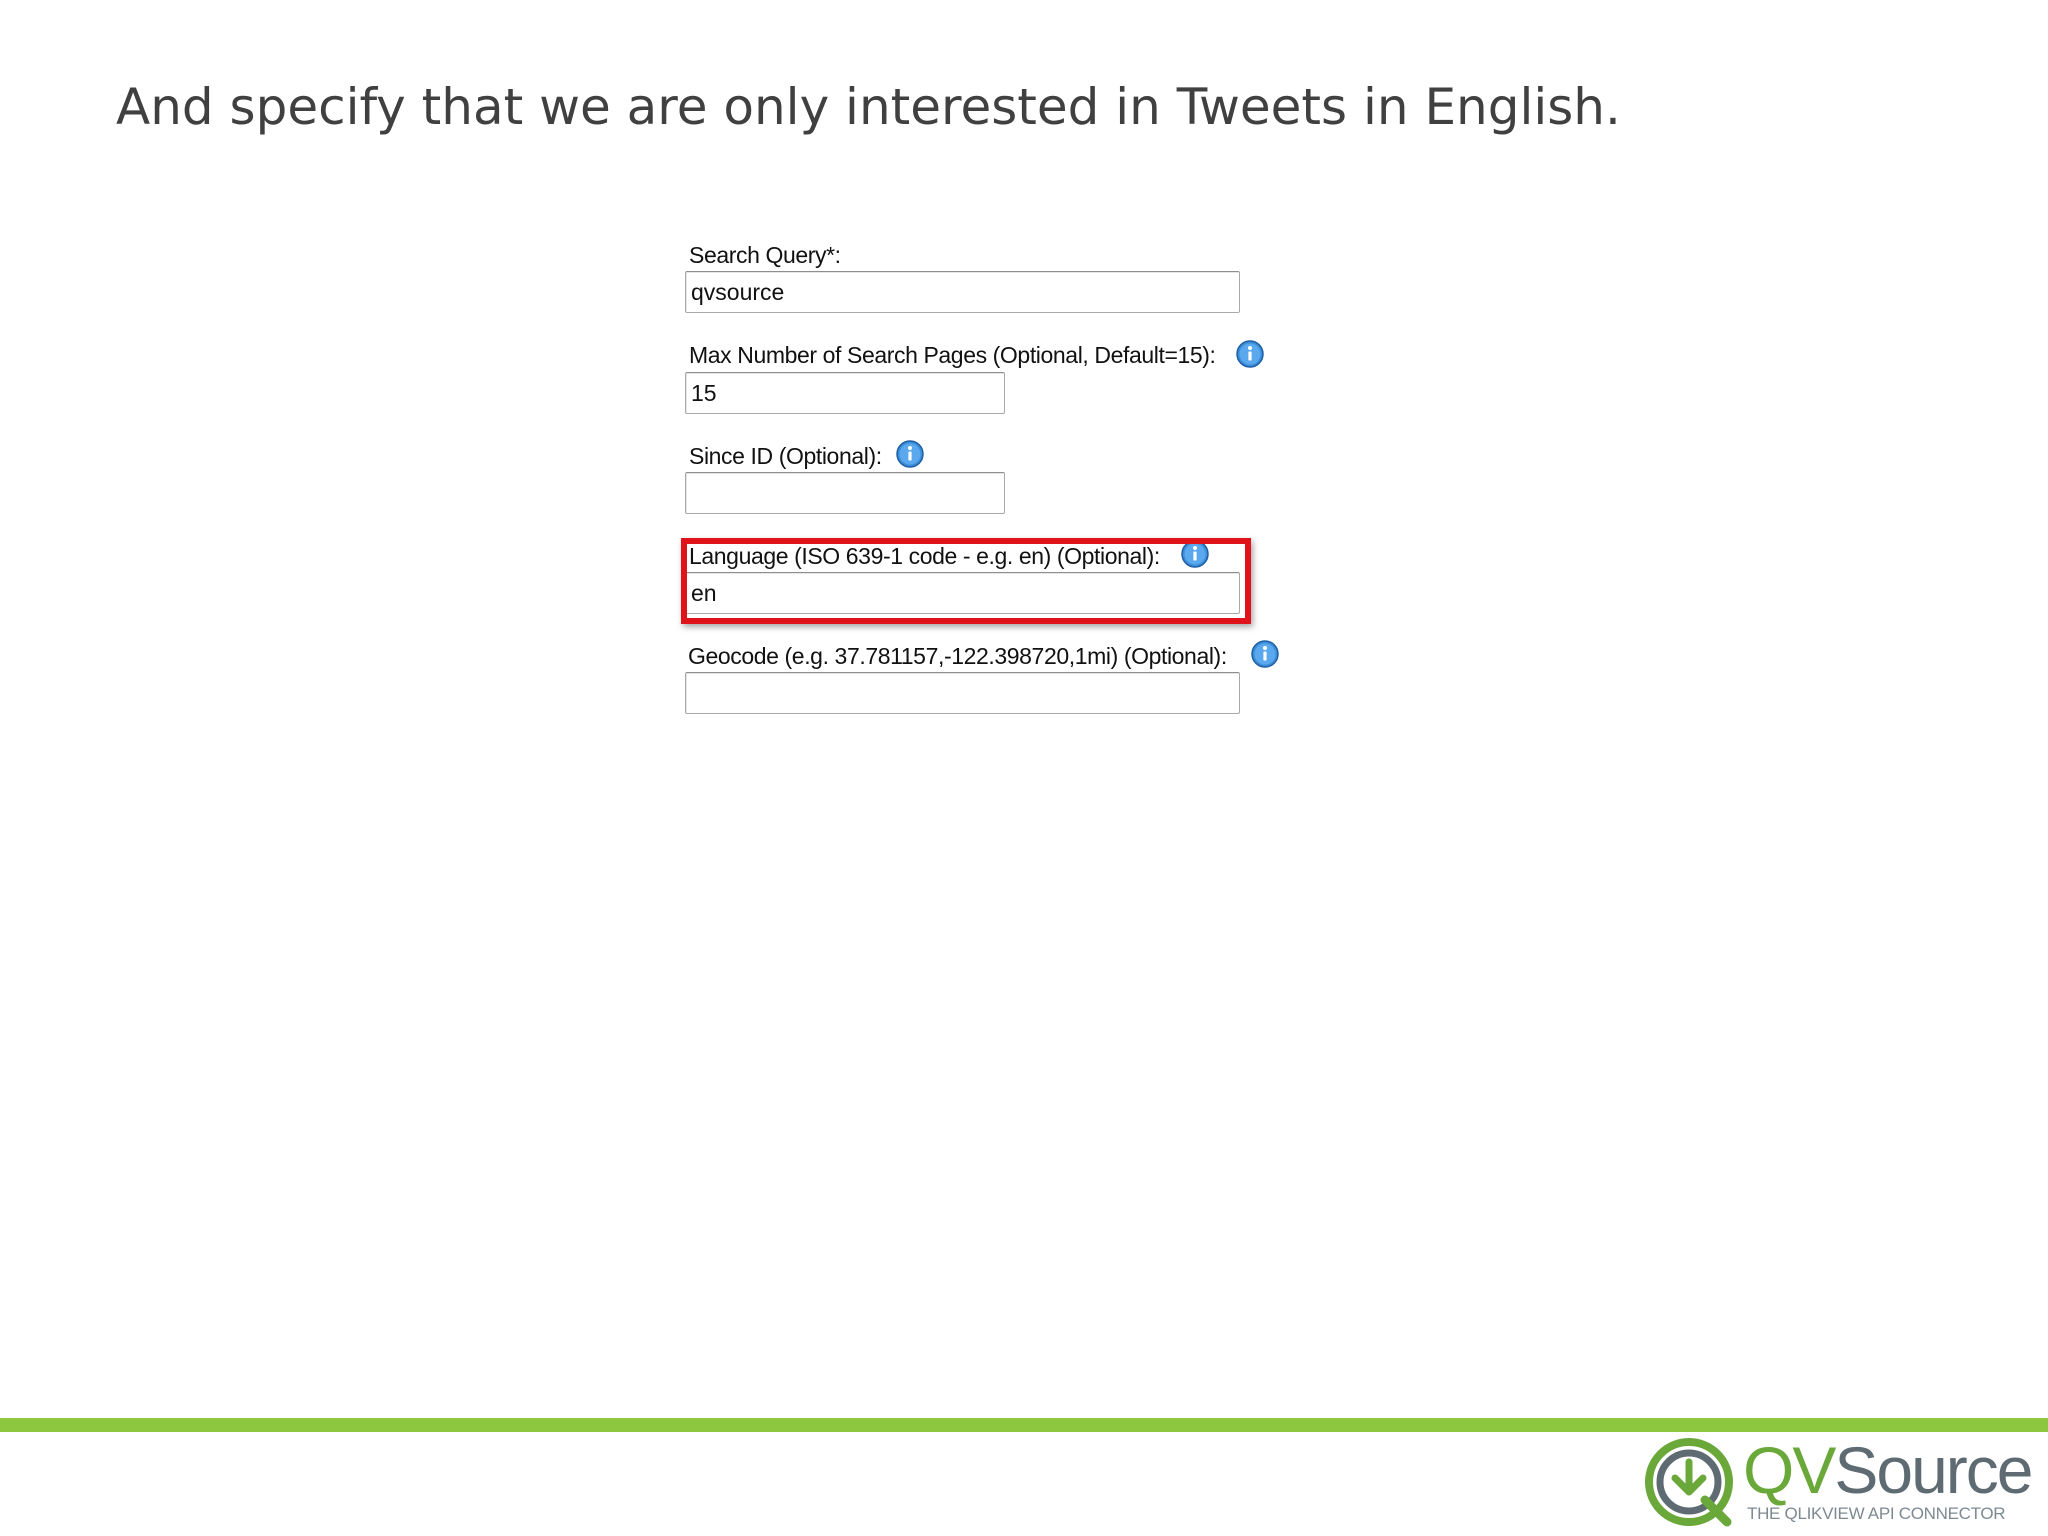 This screenshot has width=2048, height=1536. What do you see at coordinates (1024, 1425) in the screenshot?
I see `footer-bar` at bounding box center [1024, 1425].